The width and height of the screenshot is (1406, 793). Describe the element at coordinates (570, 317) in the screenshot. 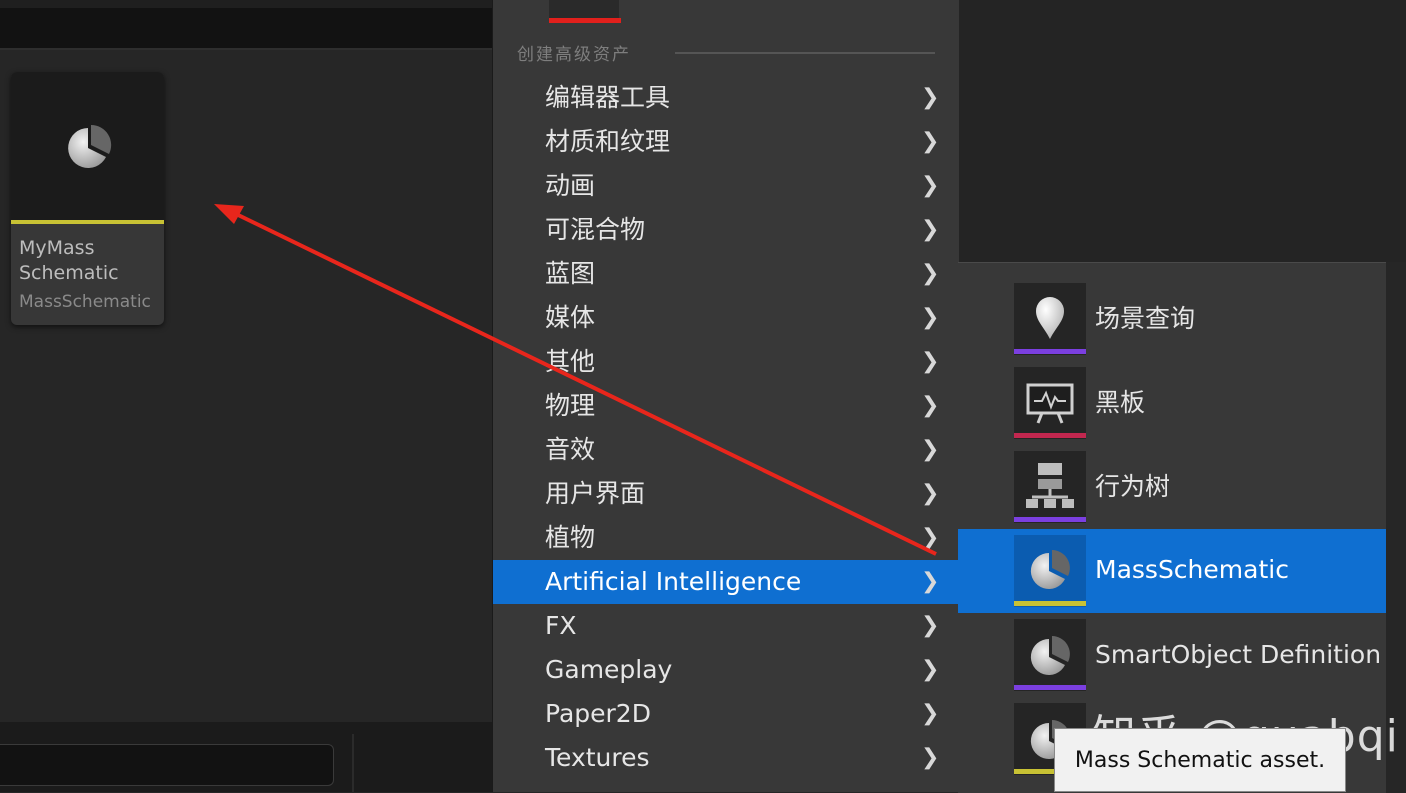

I see `menu-item-label: 媒体` at that location.